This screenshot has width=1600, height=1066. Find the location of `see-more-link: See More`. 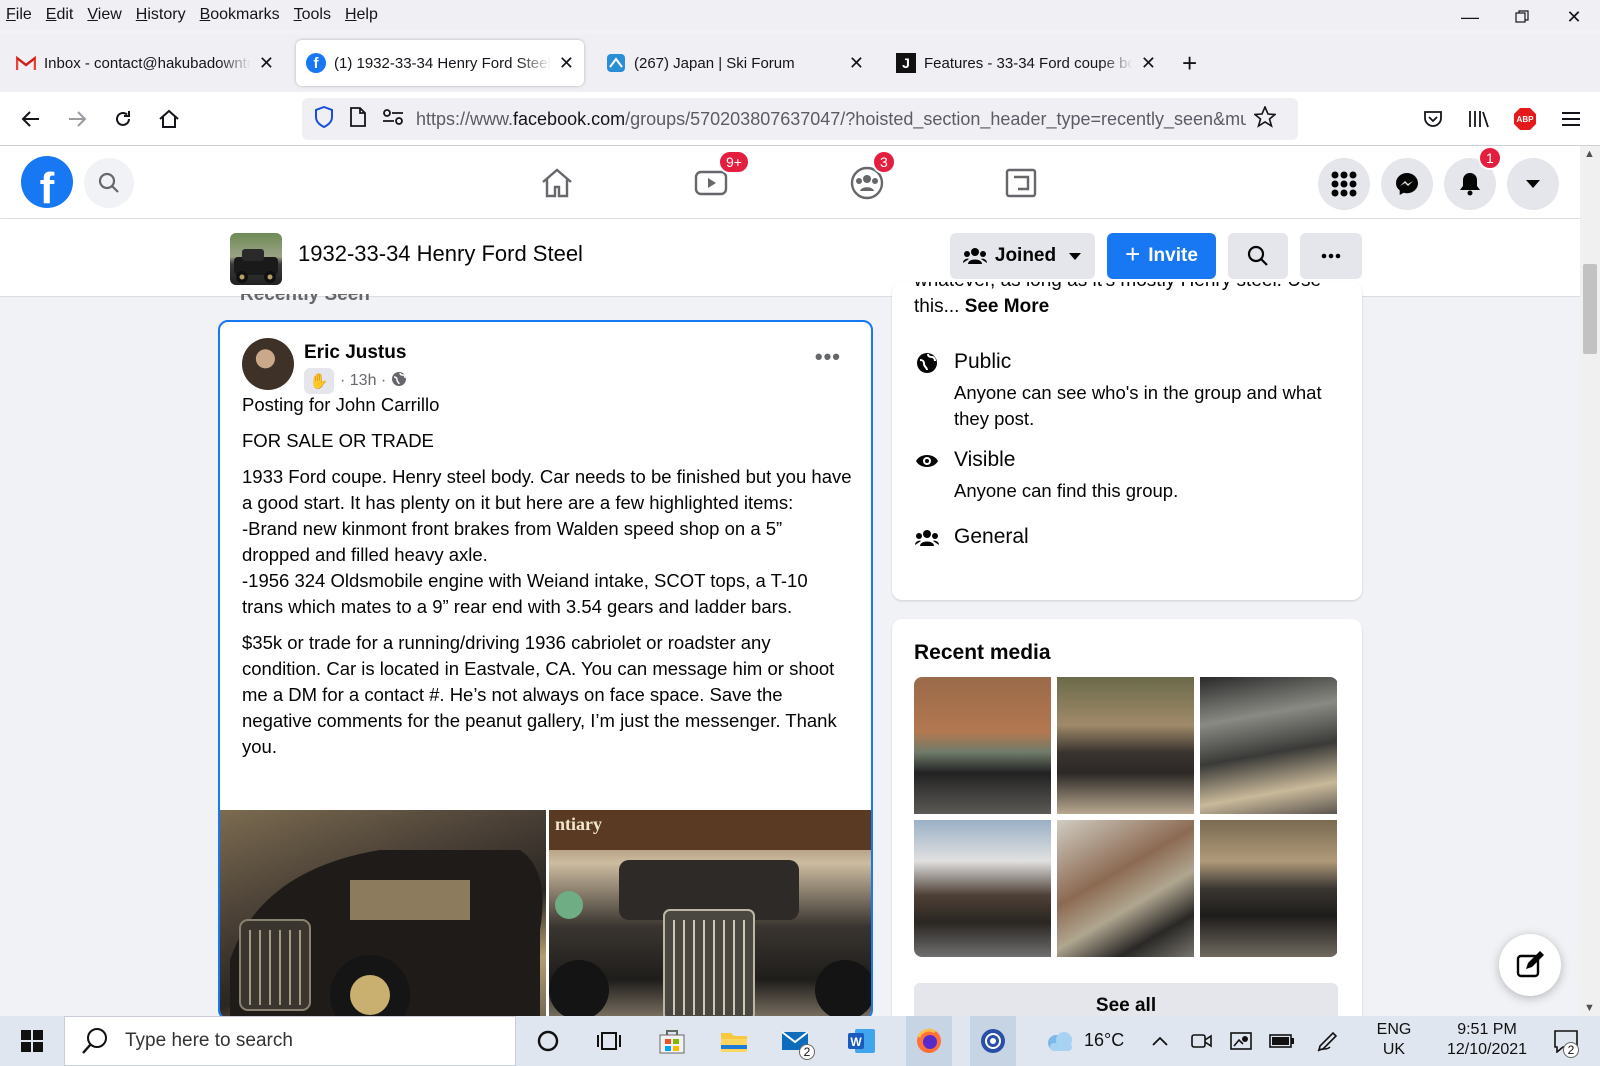

see-more-link: See More is located at coordinates (1007, 306).